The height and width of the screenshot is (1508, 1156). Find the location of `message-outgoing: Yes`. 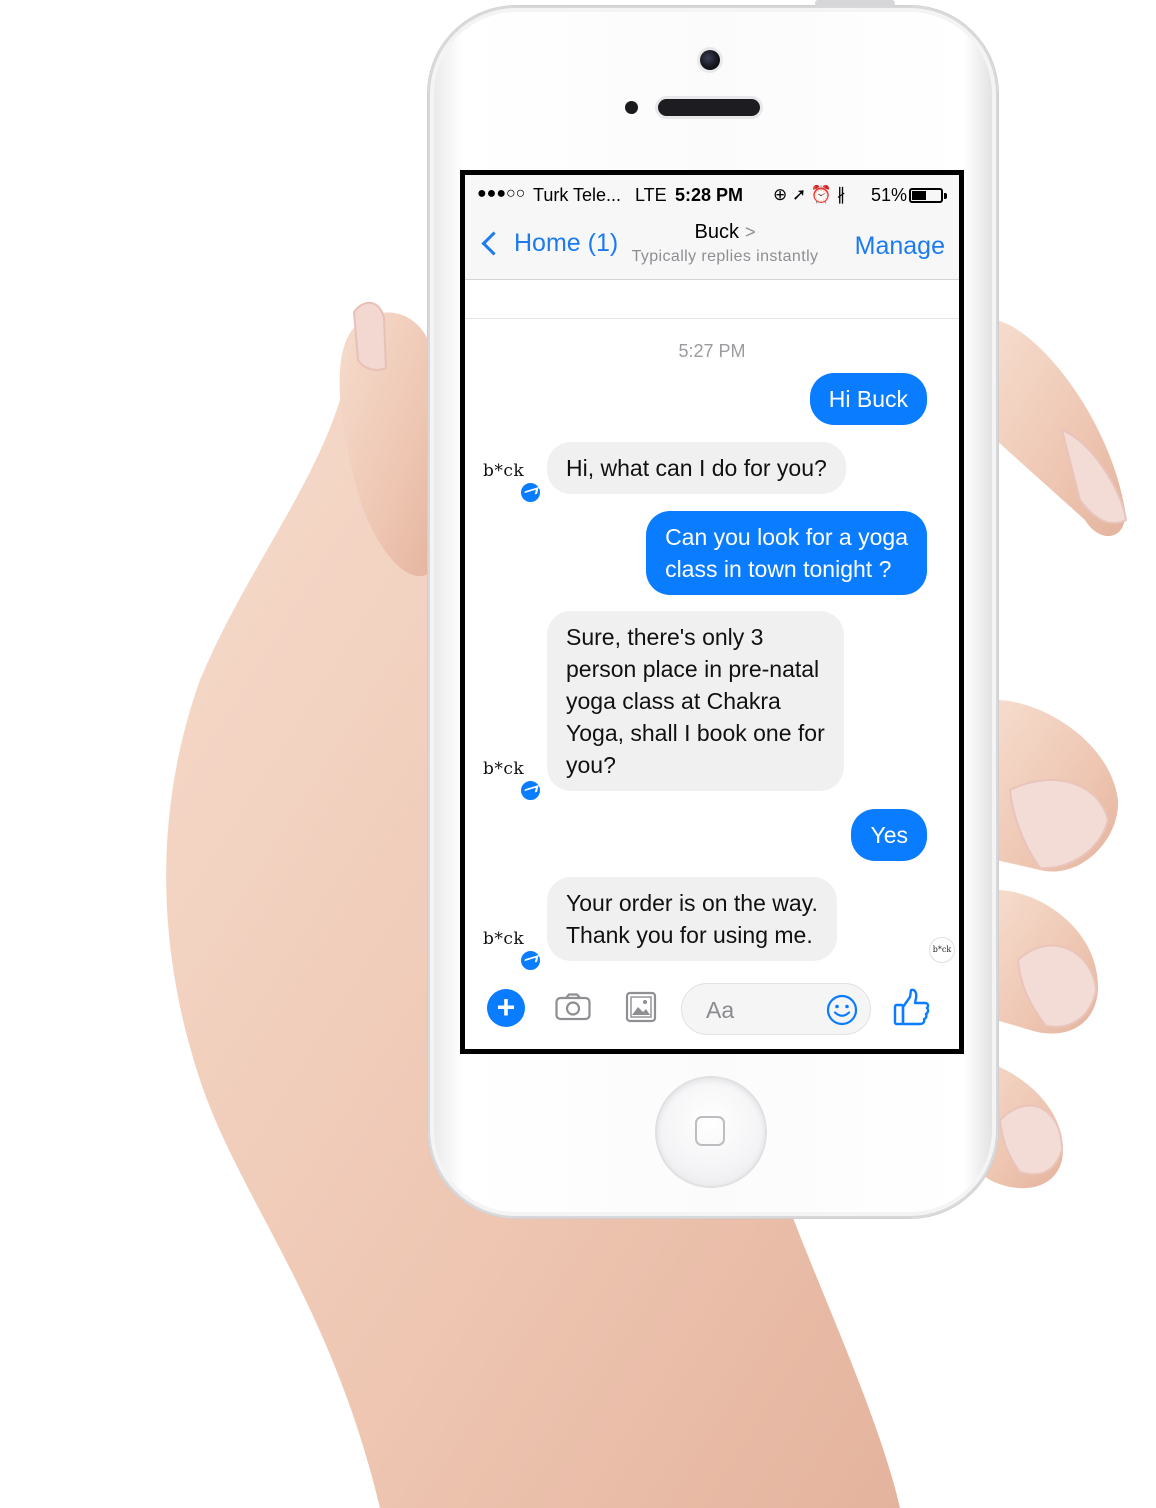

message-outgoing: Yes is located at coordinates (889, 835).